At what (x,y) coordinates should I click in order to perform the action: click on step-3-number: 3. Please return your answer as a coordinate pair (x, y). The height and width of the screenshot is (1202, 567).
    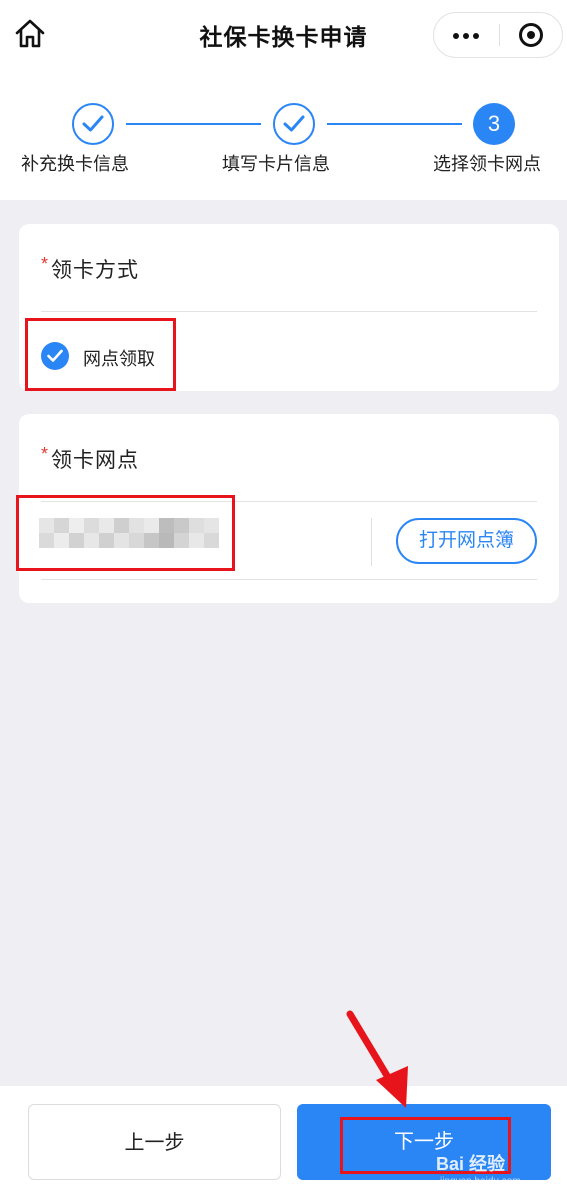
    Looking at the image, I should click on (494, 124).